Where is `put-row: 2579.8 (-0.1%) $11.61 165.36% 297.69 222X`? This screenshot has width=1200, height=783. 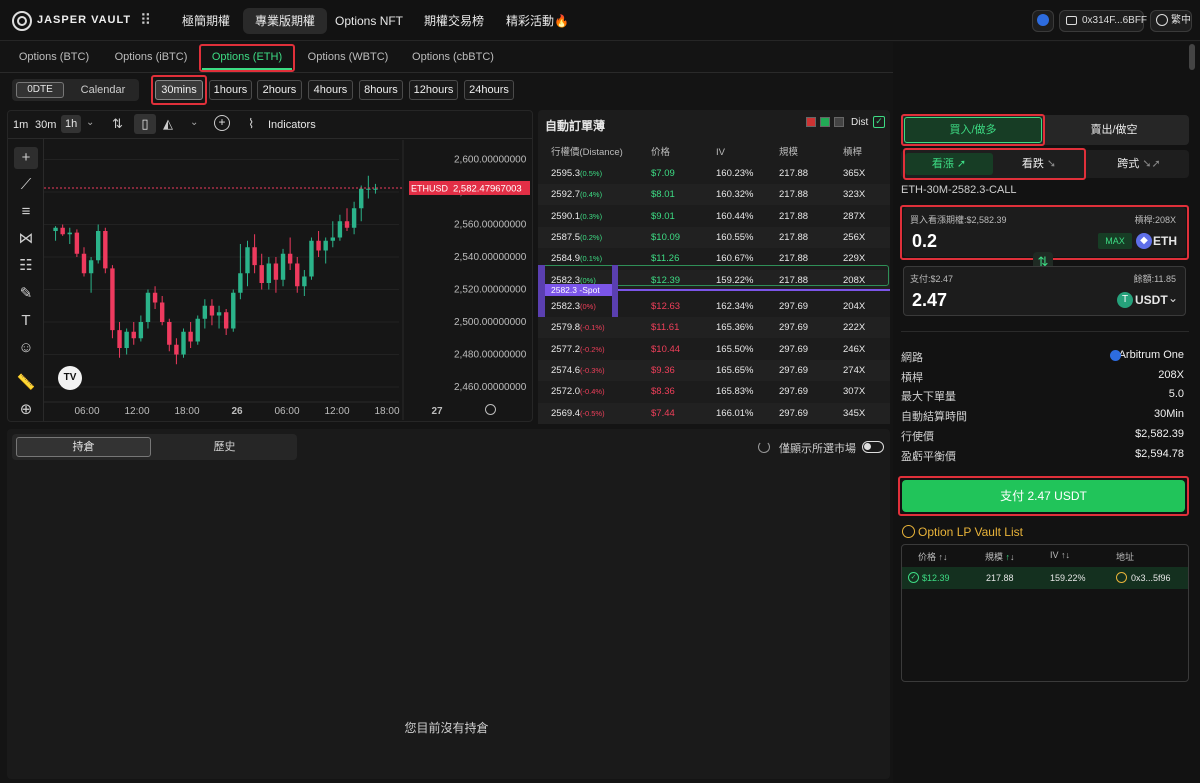
put-row: 2579.8 (-0.1%) $11.61 165.36% 297.69 222X is located at coordinates (714, 328).